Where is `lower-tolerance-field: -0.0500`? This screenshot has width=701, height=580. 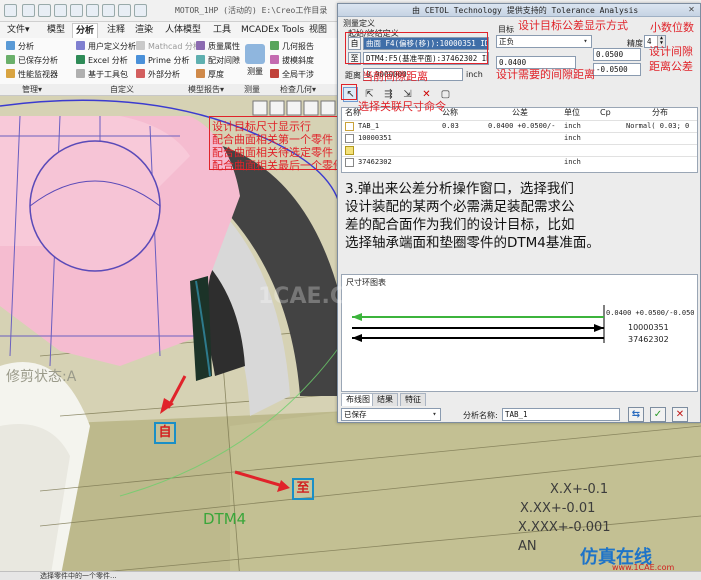
lower-tolerance-field: -0.0500 is located at coordinates (617, 69).